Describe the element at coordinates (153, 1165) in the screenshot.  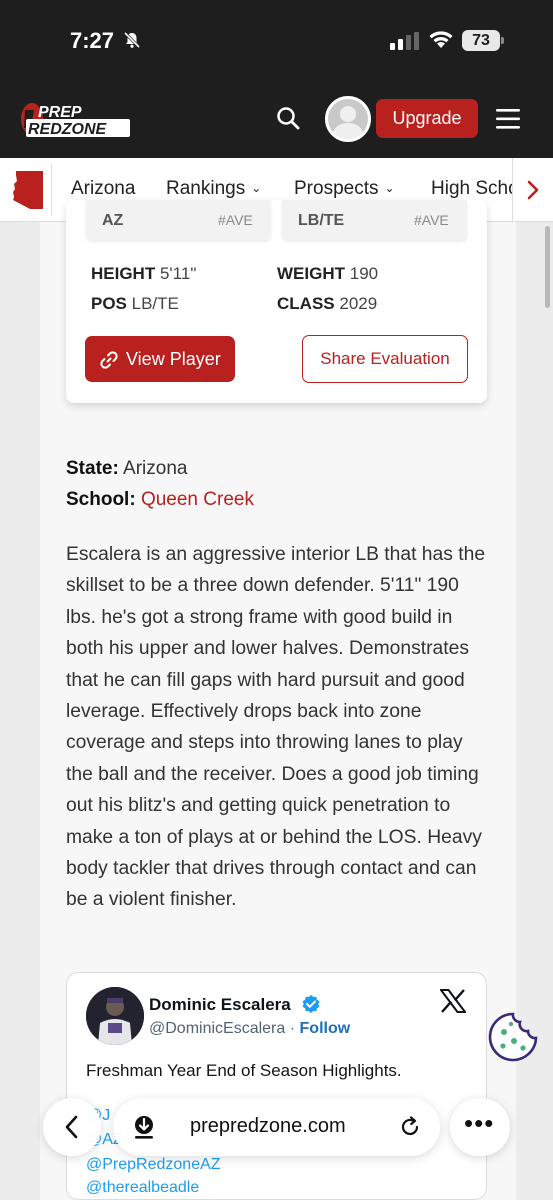
I see `tweet-mention-link: @PrepRedzoneAZ` at that location.